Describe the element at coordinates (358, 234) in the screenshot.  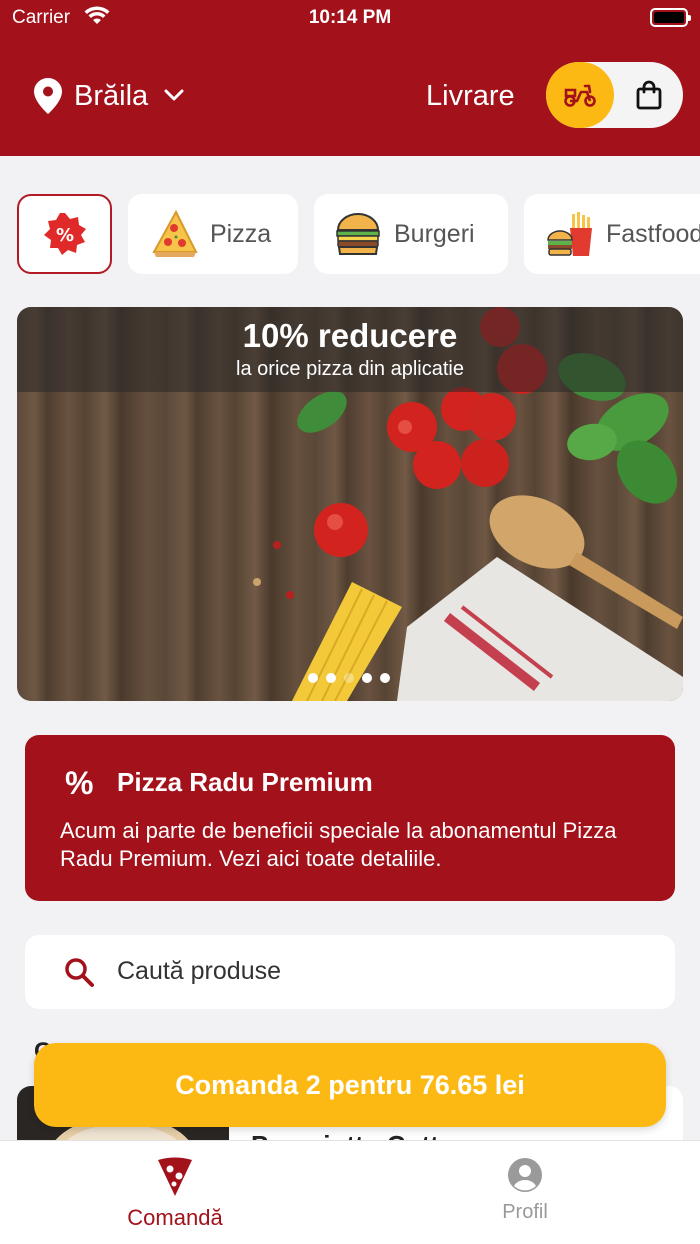
I see `burger-icon` at that location.